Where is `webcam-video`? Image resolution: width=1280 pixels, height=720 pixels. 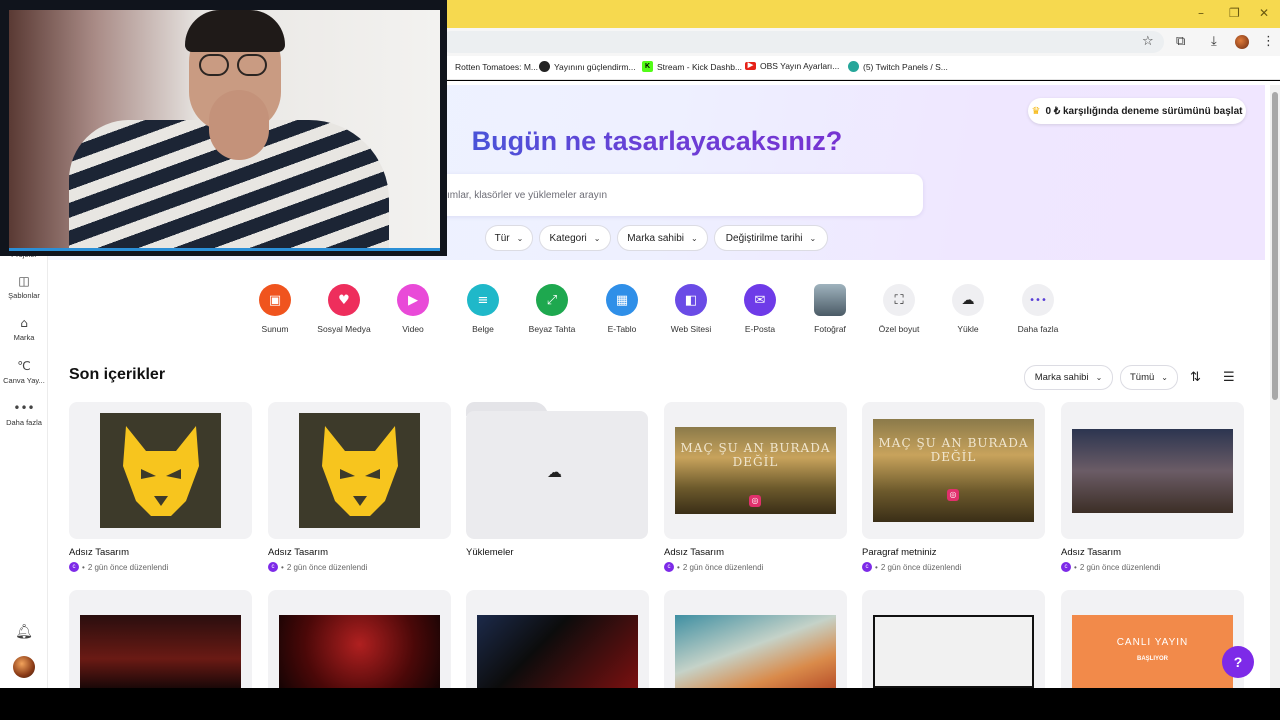
webcam-video is located at coordinates (224, 130).